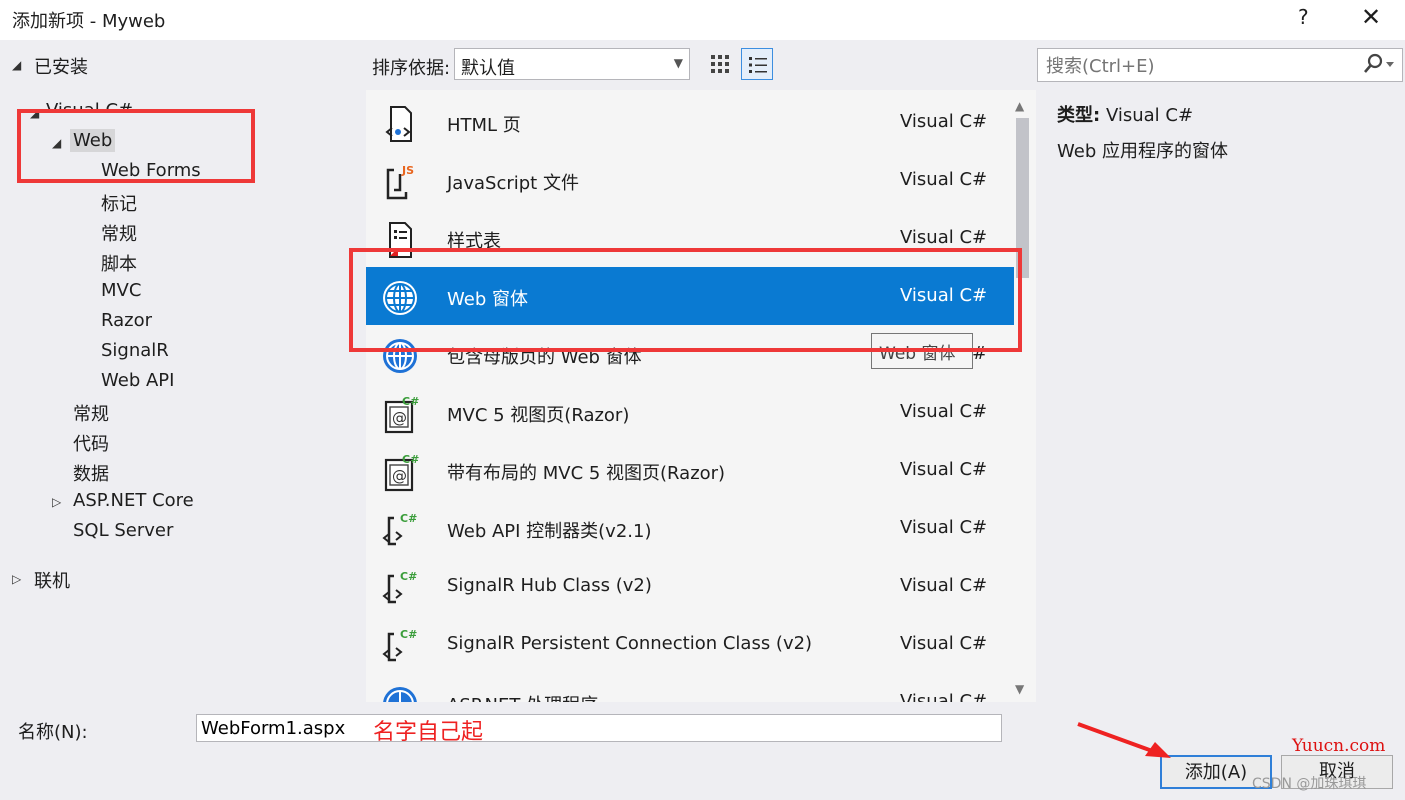  What do you see at coordinates (1019, 106) in the screenshot?
I see `scroll-up-icon: ▲` at bounding box center [1019, 106].